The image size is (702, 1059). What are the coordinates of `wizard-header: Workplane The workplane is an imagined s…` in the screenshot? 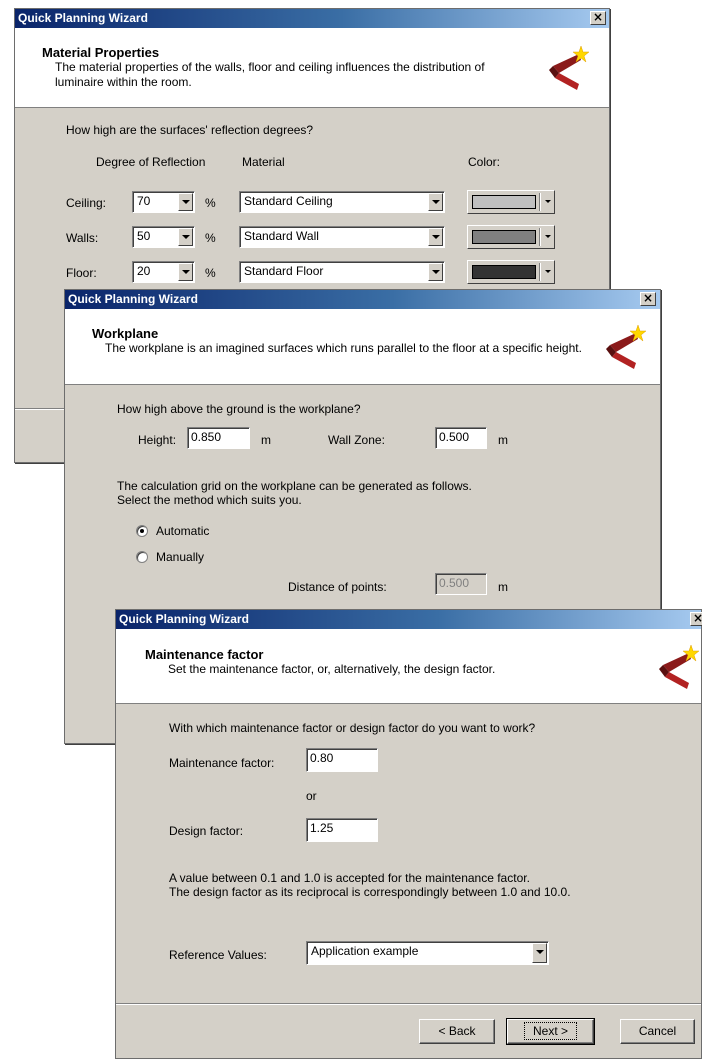 It's located at (362, 347).